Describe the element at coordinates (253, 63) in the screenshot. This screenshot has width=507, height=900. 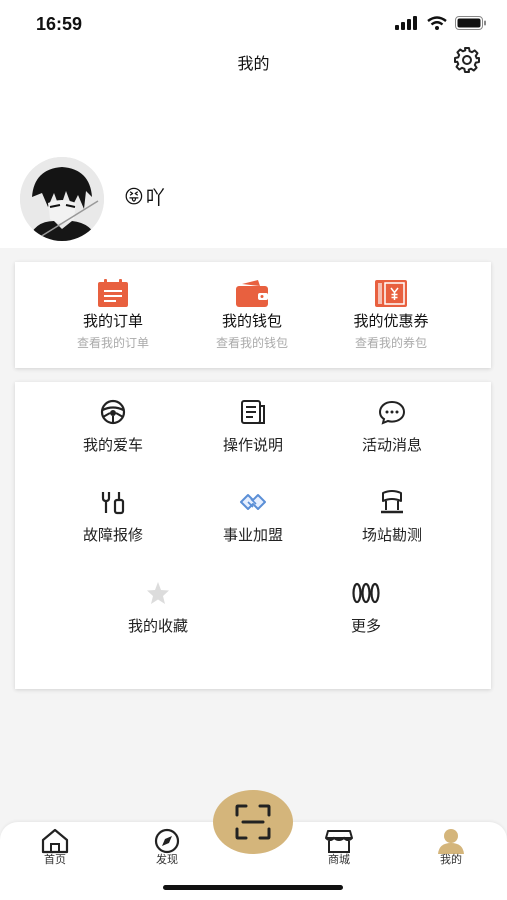
I see `page-title: 我的` at that location.